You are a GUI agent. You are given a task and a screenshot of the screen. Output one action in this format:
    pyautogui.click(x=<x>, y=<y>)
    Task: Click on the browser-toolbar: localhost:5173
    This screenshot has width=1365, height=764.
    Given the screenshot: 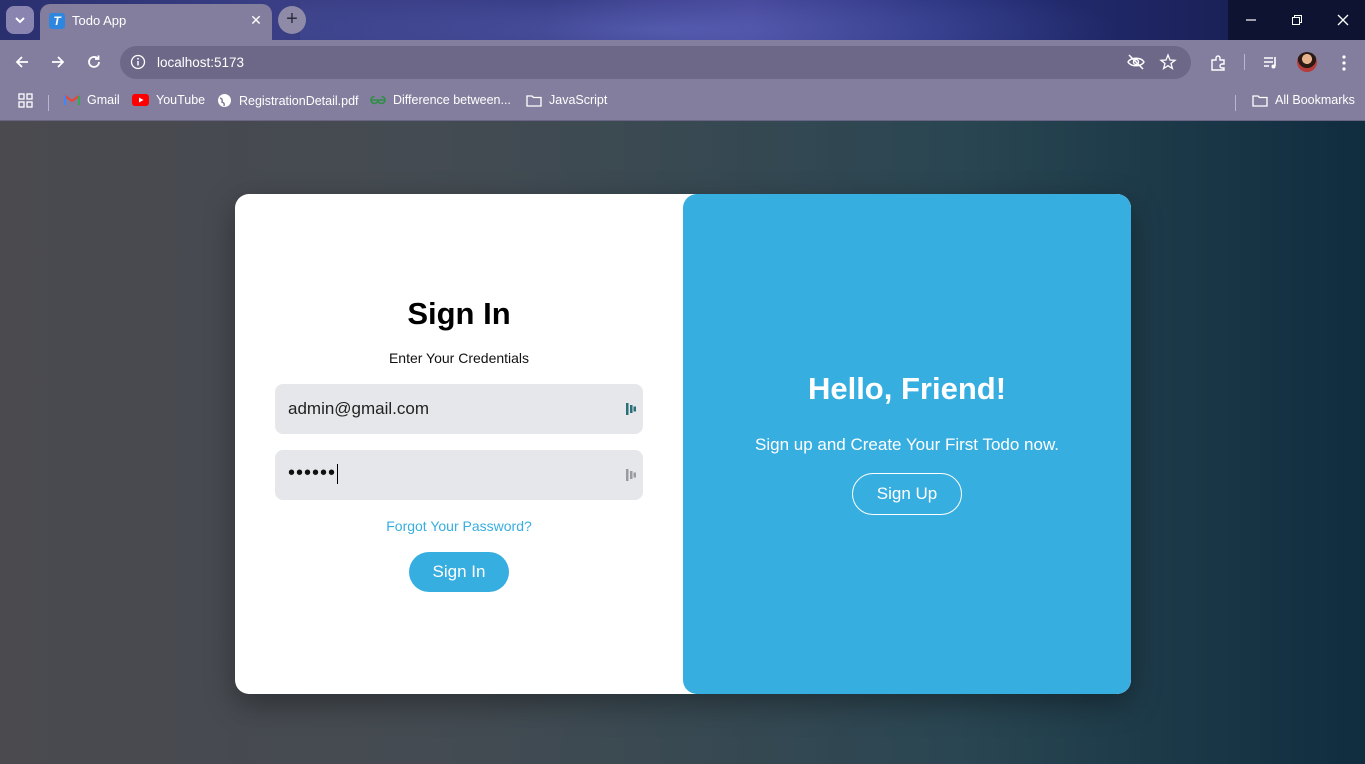 What is the action you would take?
    pyautogui.click(x=682, y=62)
    